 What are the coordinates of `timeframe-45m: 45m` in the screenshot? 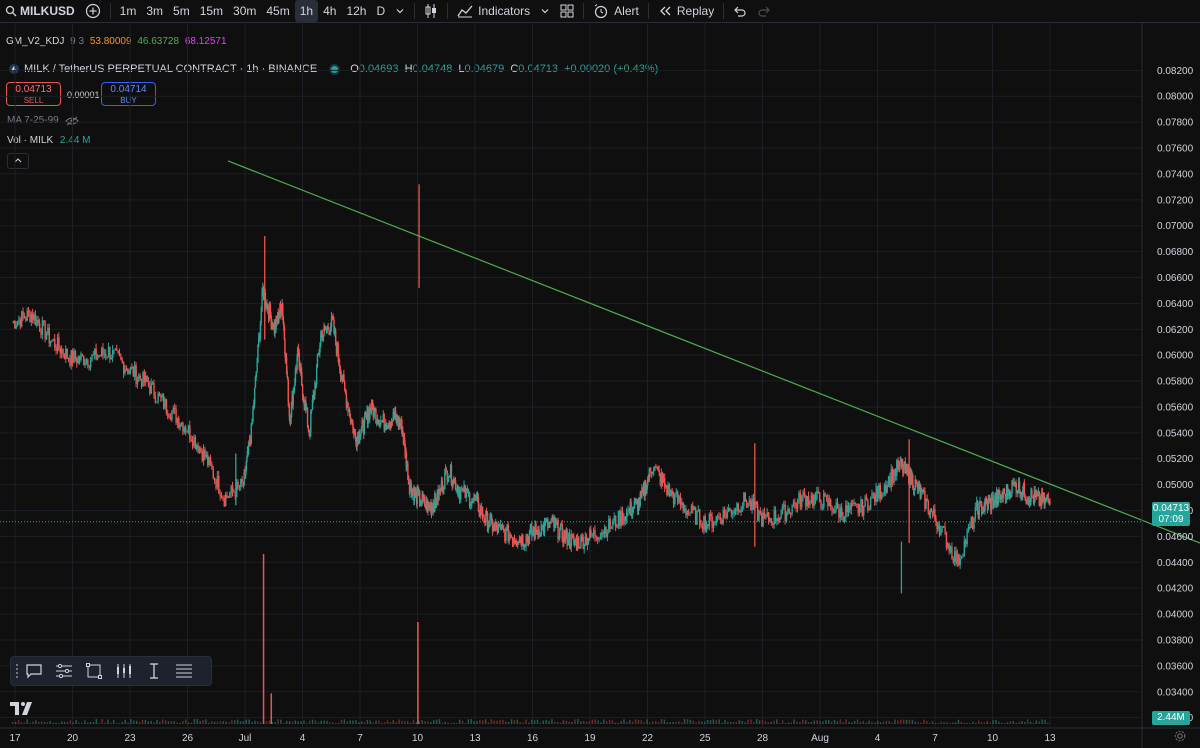 It's located at (277, 11).